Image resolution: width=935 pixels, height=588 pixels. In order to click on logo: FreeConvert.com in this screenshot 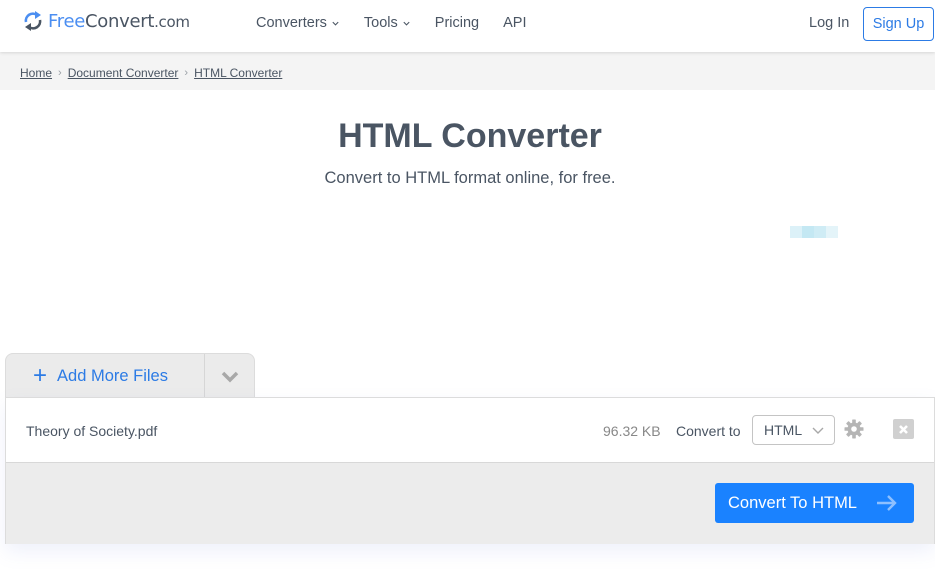, I will do `click(106, 21)`.